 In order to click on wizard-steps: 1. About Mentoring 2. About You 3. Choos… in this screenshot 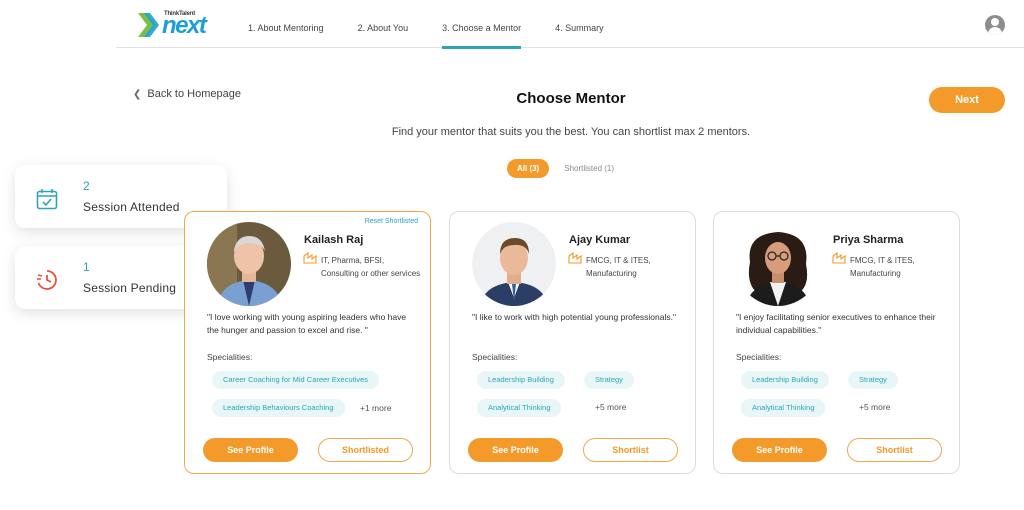, I will do `click(443, 24)`.